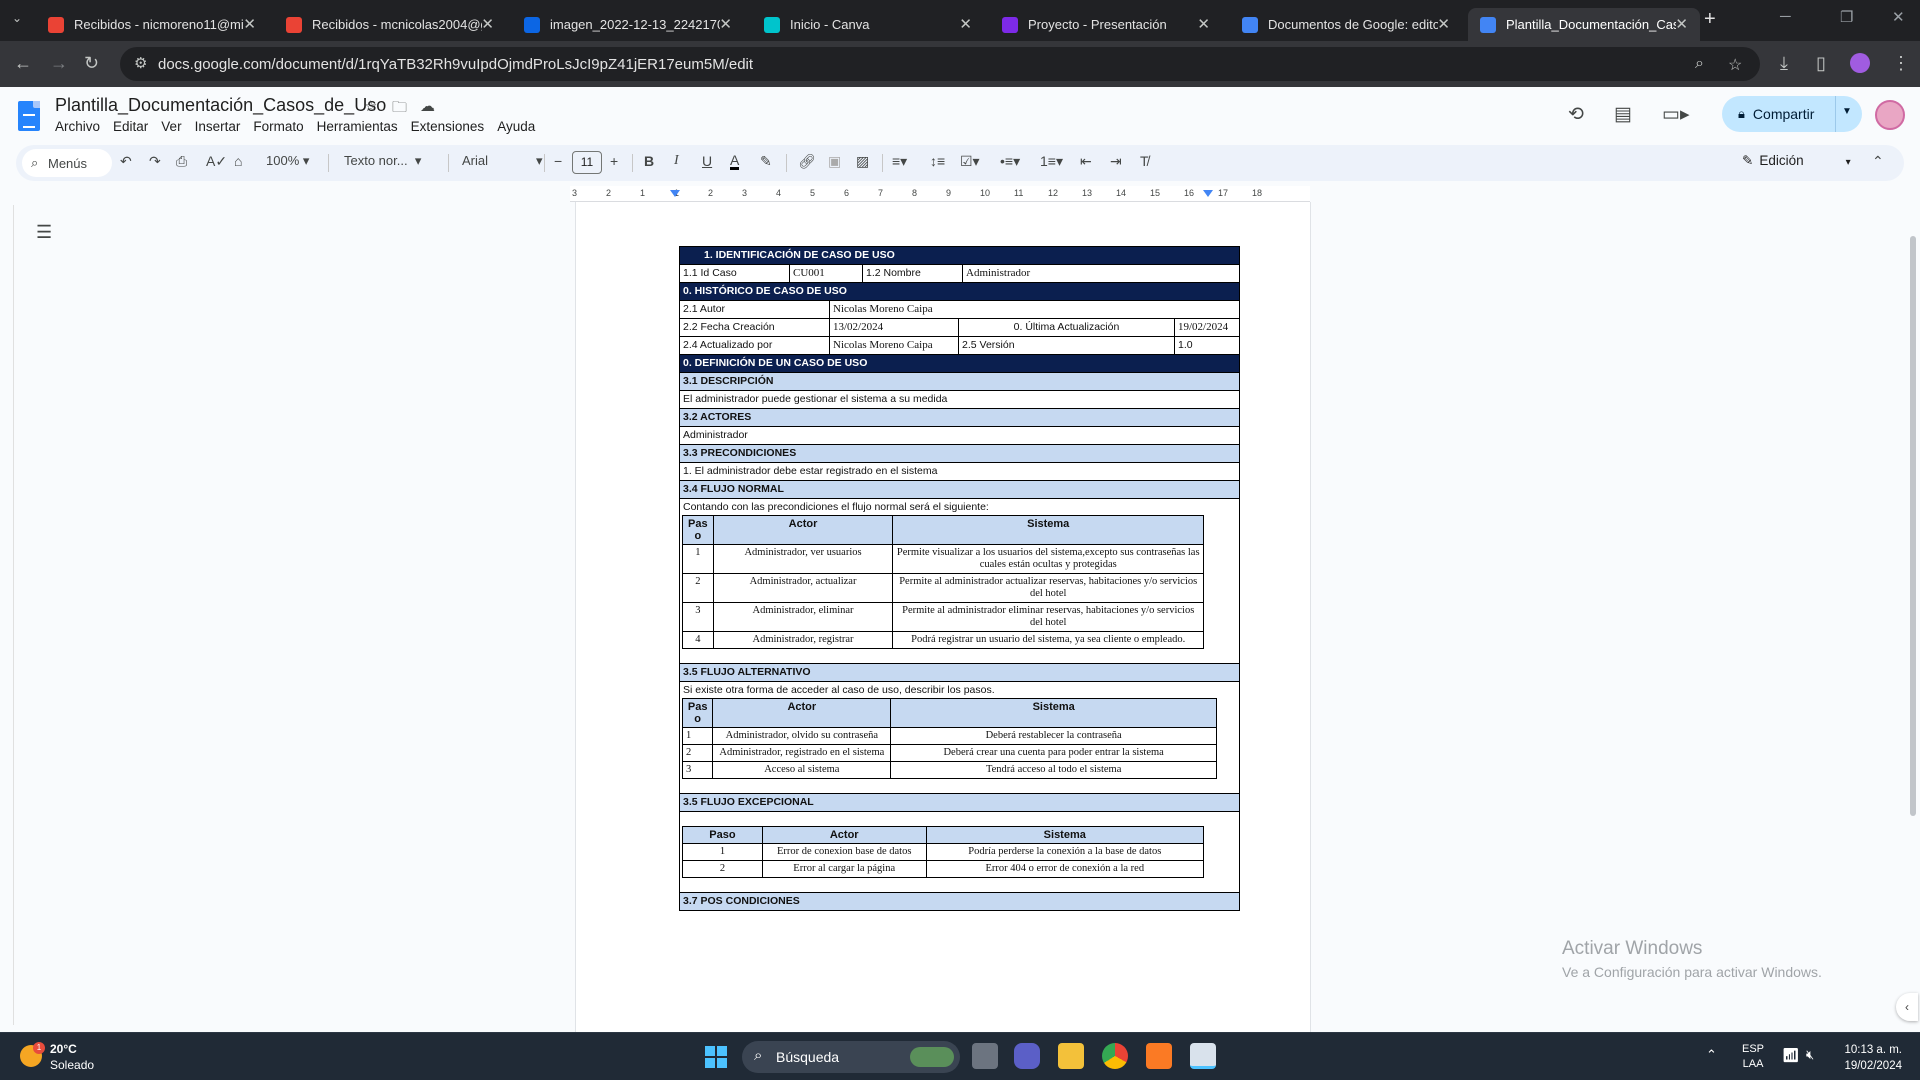 The width and height of the screenshot is (1920, 1080). Describe the element at coordinates (1898, 17) in the screenshot. I see `close-window-icon: ✕` at that location.